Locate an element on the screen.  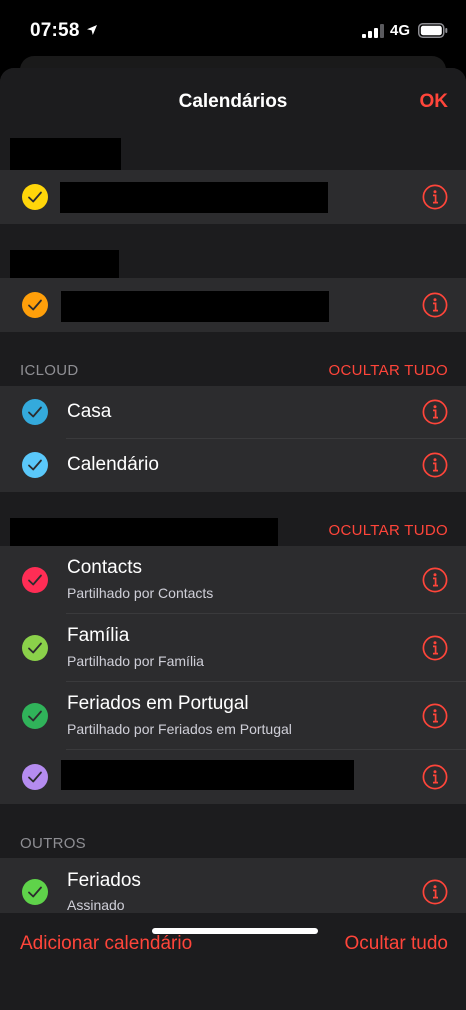
calendar-subtitle: Partilhado por Família is located at coordinates (135, 661).